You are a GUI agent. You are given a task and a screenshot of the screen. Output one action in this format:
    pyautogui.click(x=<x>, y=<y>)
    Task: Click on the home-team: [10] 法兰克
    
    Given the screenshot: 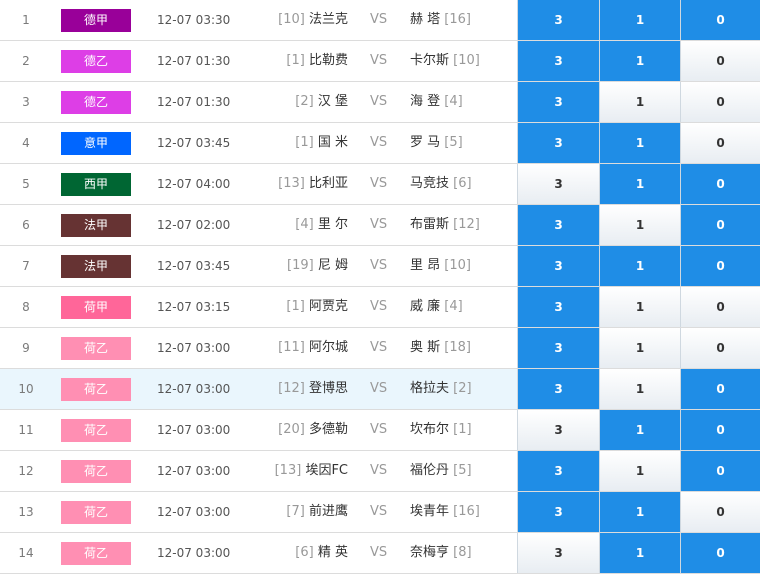 What is the action you would take?
    pyautogui.click(x=294, y=20)
    